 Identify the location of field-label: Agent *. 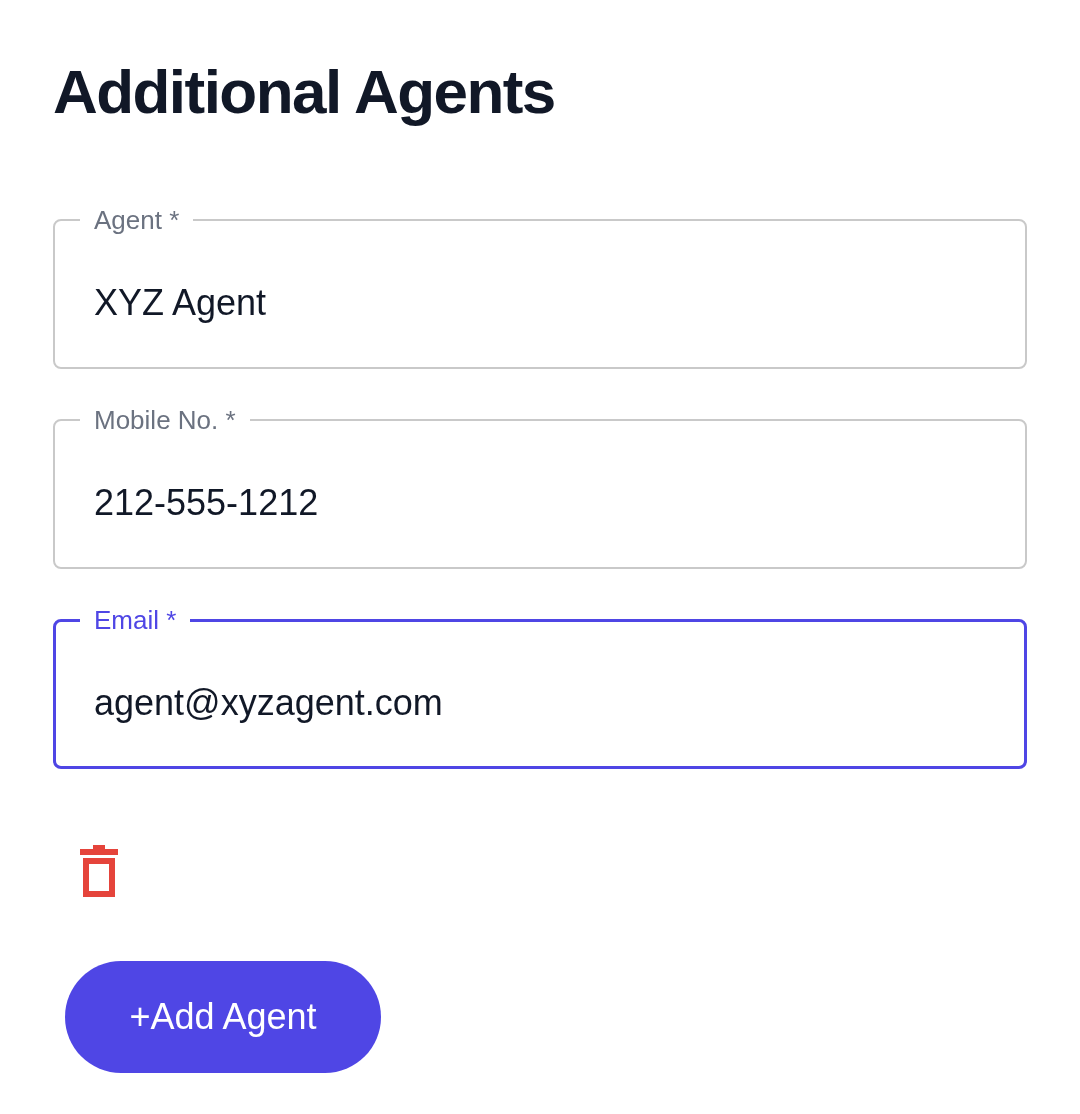
(137, 220).